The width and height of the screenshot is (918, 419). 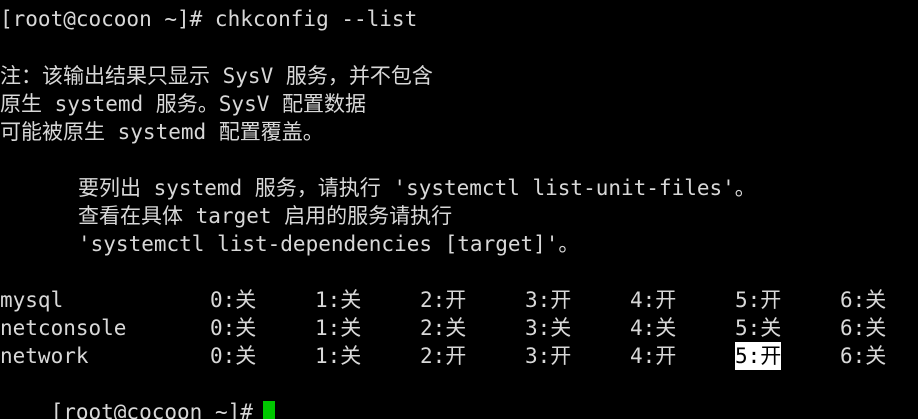 What do you see at coordinates (758, 328) in the screenshot?
I see `runlevel-5: 5:关` at bounding box center [758, 328].